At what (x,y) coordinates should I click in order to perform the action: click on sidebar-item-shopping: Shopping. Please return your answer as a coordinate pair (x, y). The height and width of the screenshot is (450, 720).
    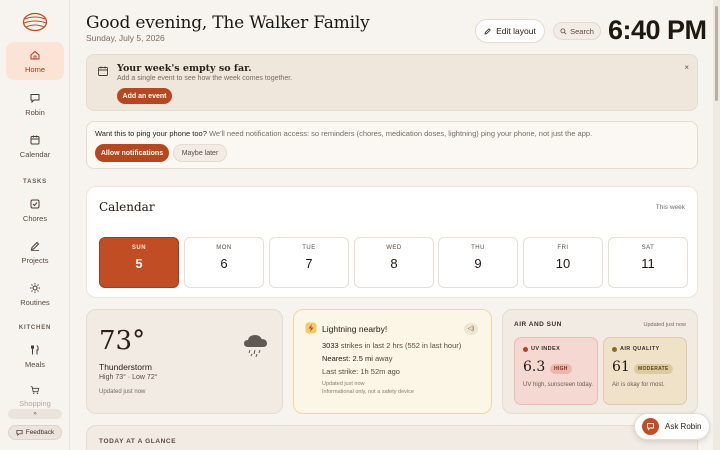
    Looking at the image, I should click on (35, 394).